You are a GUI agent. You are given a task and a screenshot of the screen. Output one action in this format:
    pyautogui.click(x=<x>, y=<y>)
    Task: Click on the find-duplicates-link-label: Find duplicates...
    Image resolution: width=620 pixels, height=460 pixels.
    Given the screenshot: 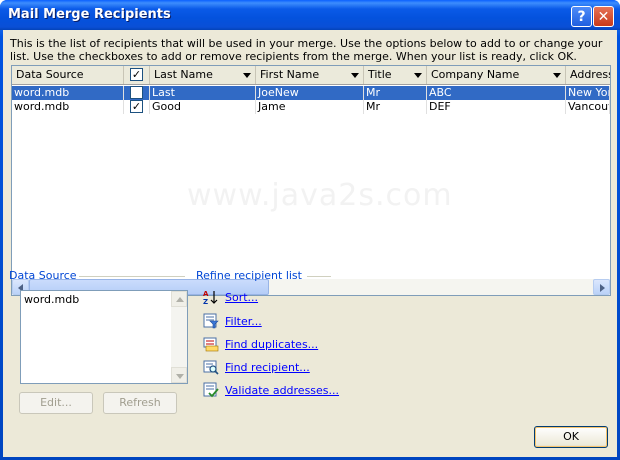 What is the action you would take?
    pyautogui.click(x=271, y=344)
    